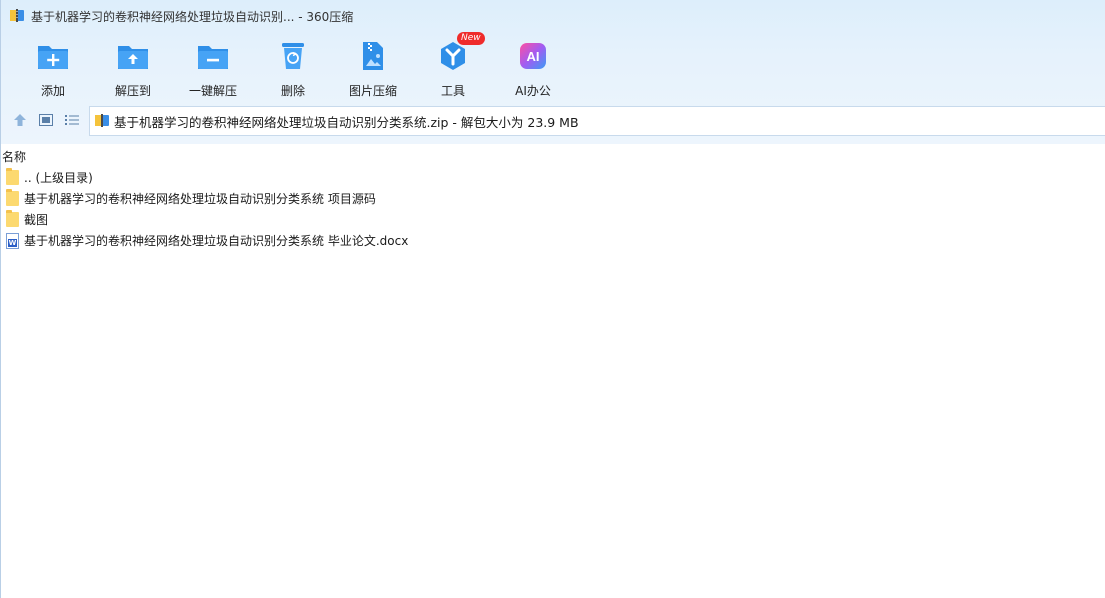 The height and width of the screenshot is (598, 1105). I want to click on extract-to-button: 解压到, so click(133, 68).